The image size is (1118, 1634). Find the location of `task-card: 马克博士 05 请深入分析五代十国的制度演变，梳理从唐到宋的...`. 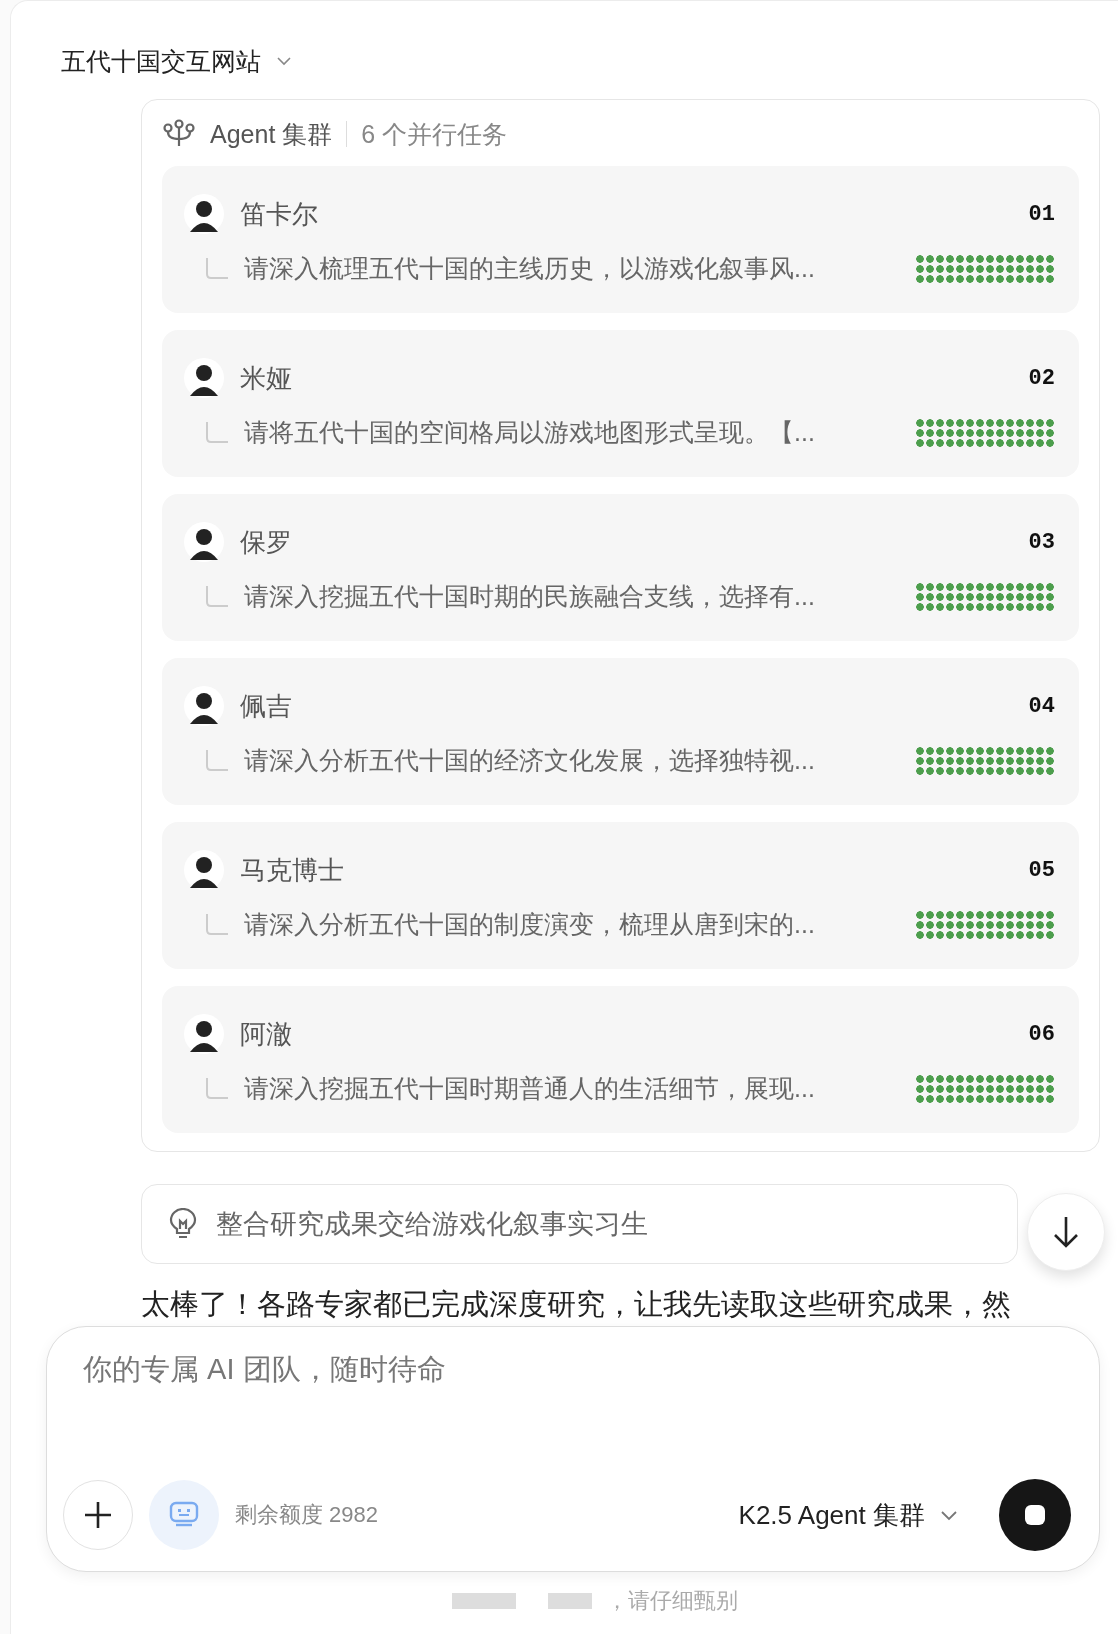

task-card: 马克博士 05 请深入分析五代十国的制度演变，梳理从唐到宋的... is located at coordinates (620, 895).